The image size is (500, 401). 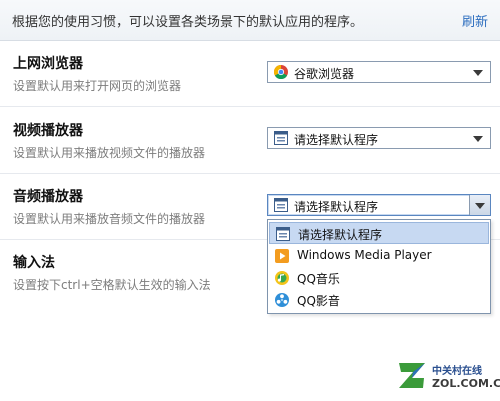 I want to click on video-select-value: 请选择默认程序, so click(x=336, y=140).